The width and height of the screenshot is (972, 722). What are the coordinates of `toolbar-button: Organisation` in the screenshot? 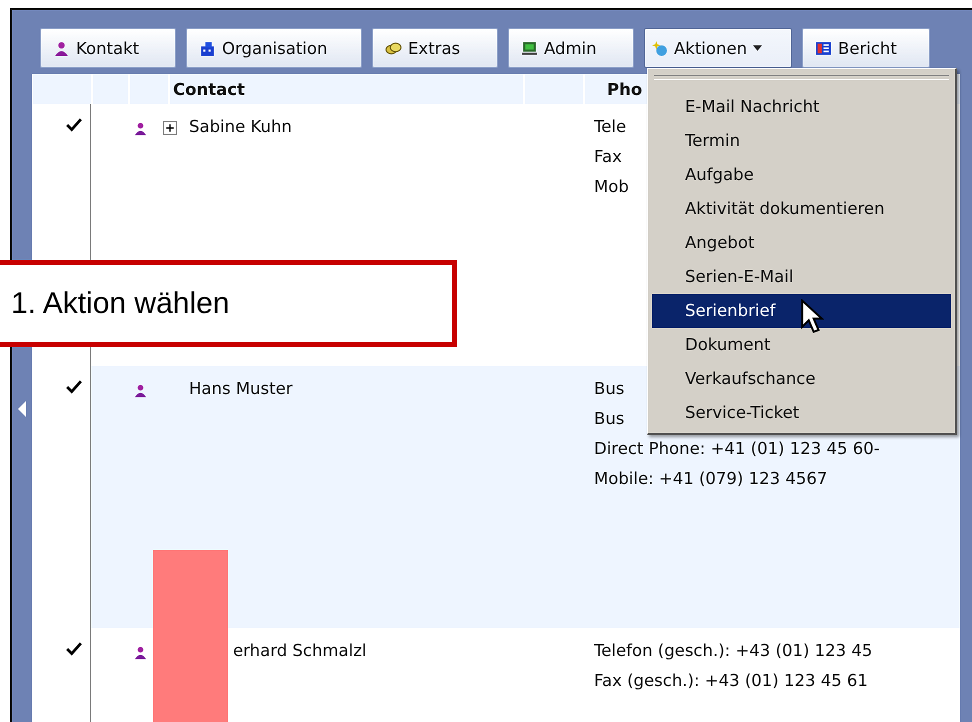 It's located at (274, 48).